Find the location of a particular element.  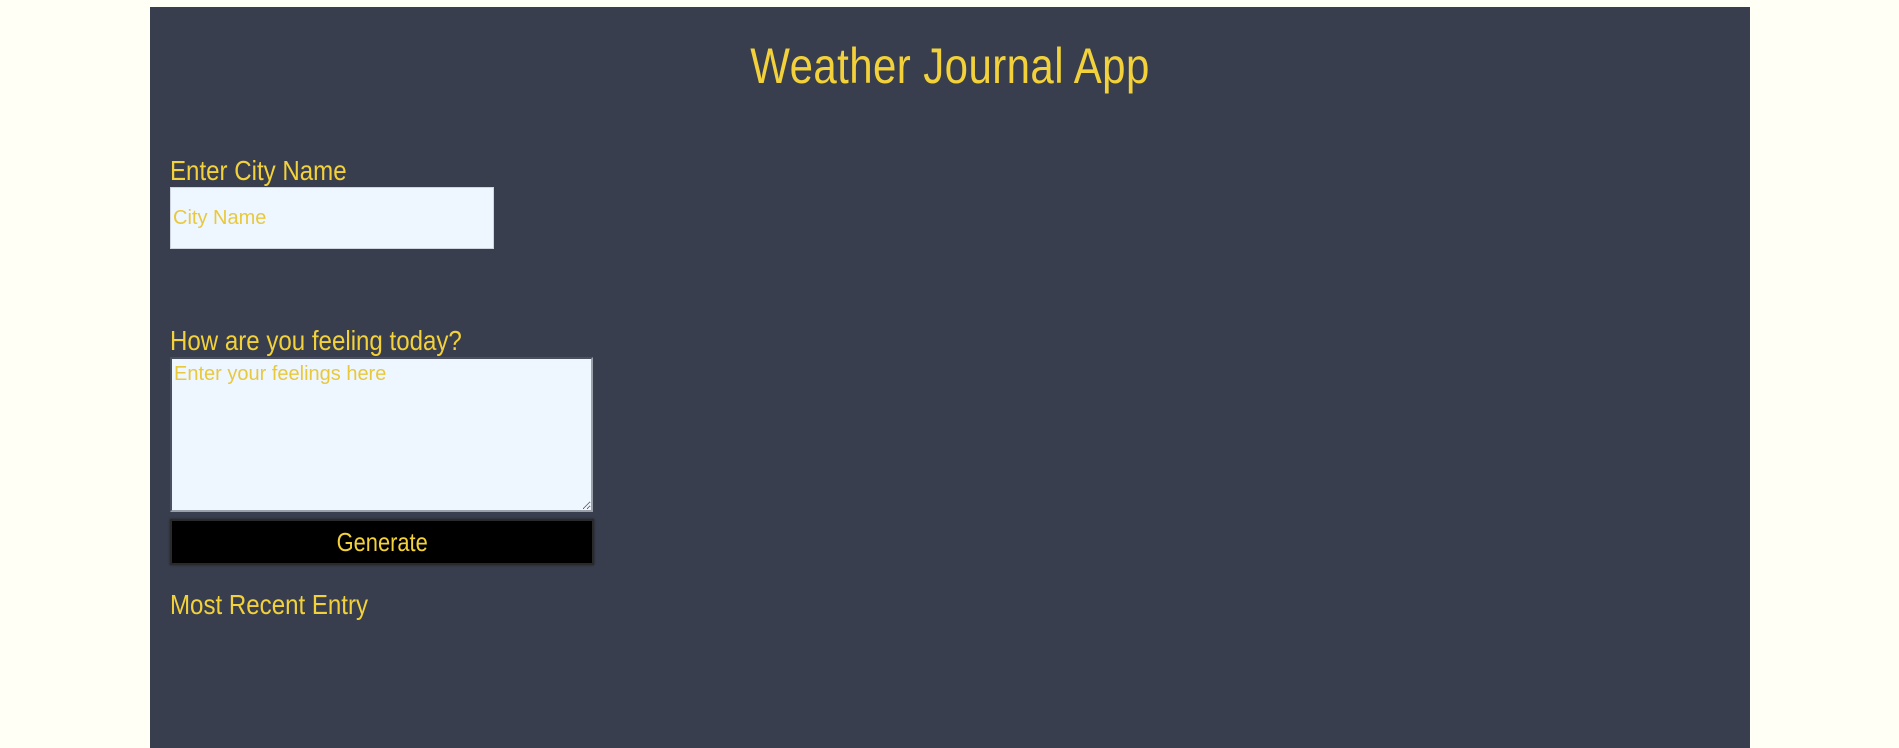

city-label: Enter City Name is located at coordinates (258, 170).